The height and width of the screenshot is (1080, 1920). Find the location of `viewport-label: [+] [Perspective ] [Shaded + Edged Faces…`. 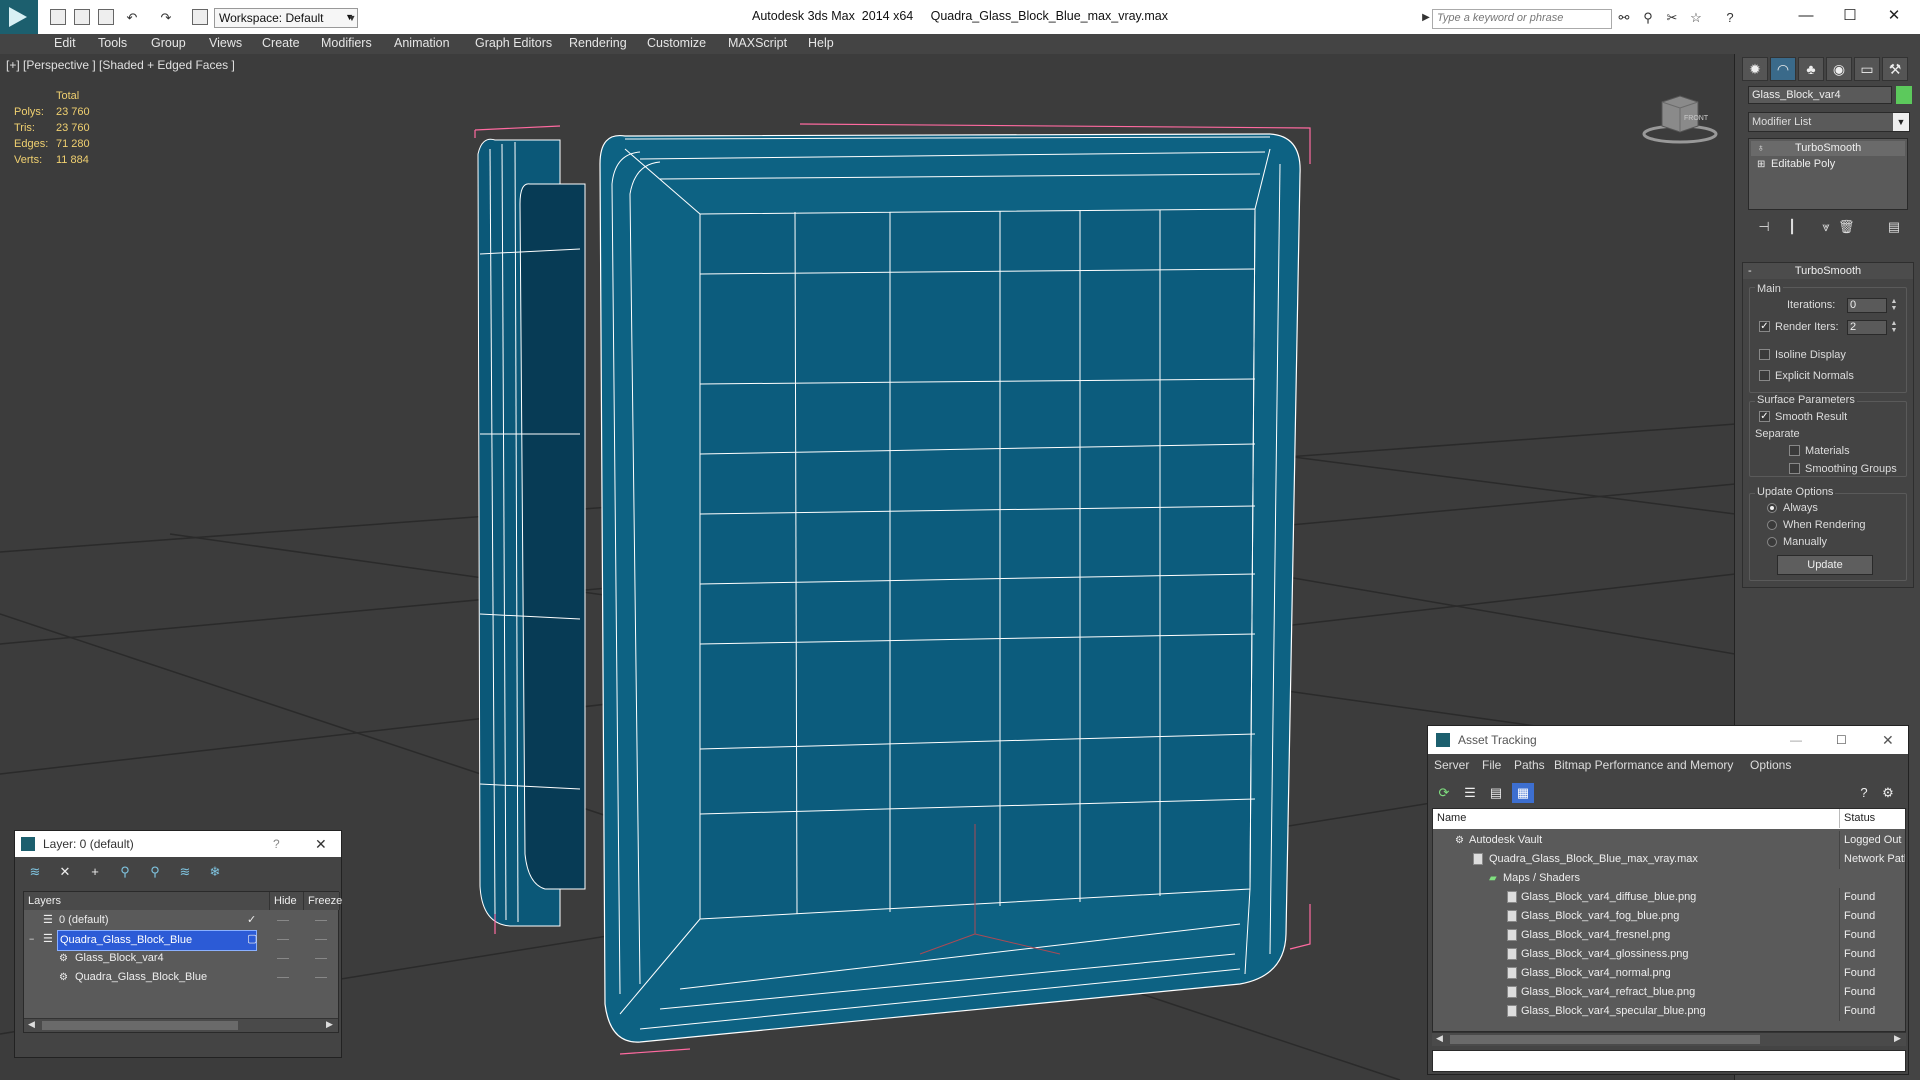

viewport-label: [+] [Perspective ] [Shaded + Edged Faces… is located at coordinates (120, 65).